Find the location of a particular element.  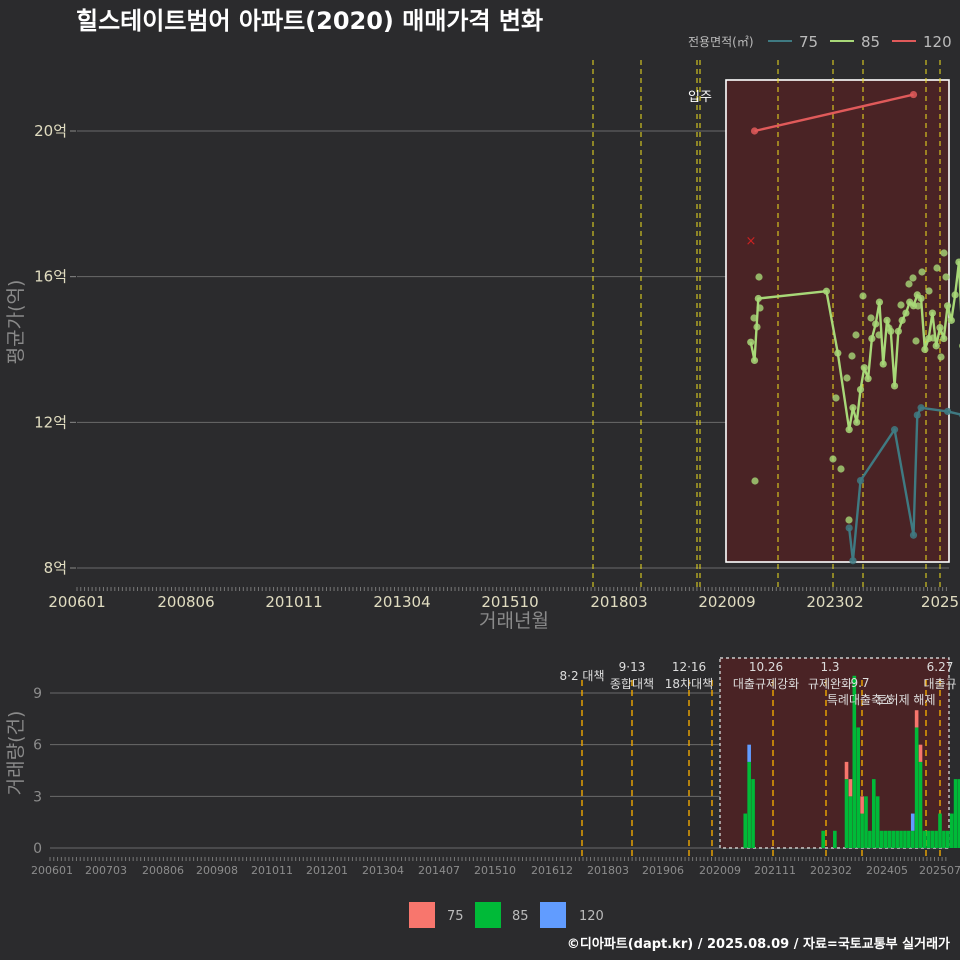

bottom-x-tick-label: 201011 is located at coordinates (272, 870).